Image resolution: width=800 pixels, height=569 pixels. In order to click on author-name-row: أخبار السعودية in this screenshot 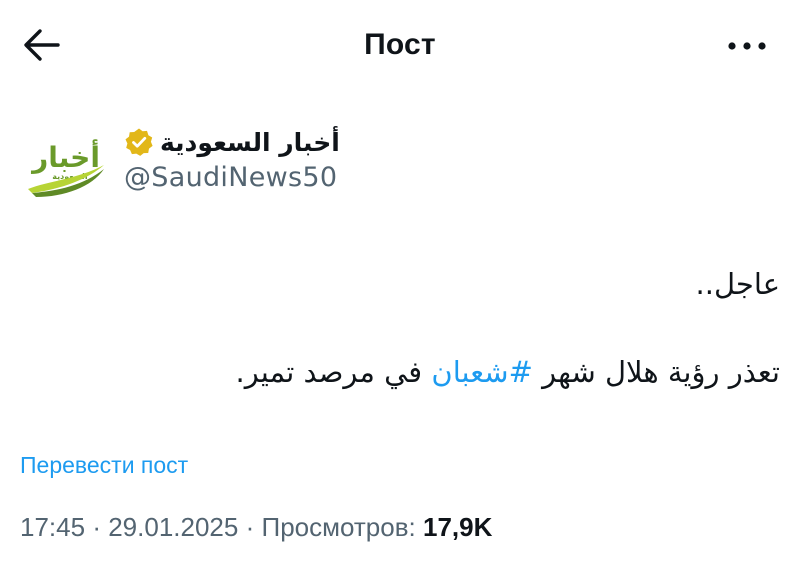, I will do `click(232, 142)`.